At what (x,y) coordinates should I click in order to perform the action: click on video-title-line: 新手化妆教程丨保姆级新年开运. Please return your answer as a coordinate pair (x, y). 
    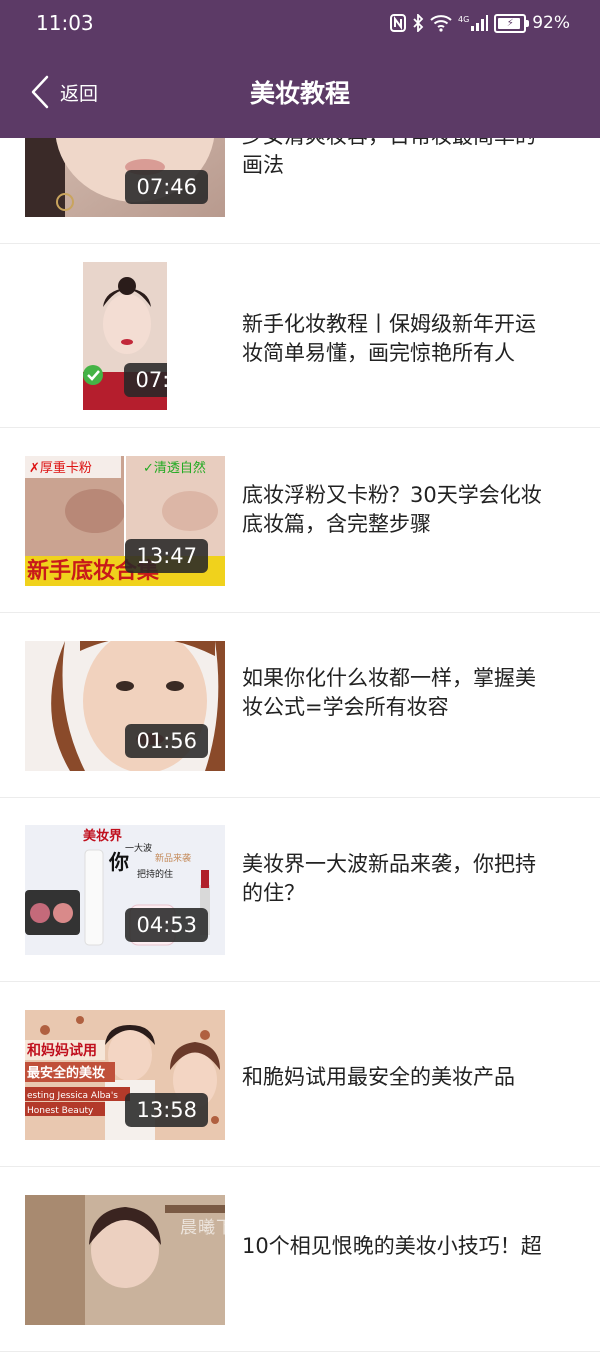
    Looking at the image, I should click on (389, 324).